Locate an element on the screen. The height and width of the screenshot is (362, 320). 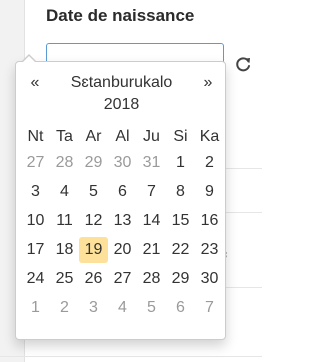
calendar-day: 24 is located at coordinates (35, 279).